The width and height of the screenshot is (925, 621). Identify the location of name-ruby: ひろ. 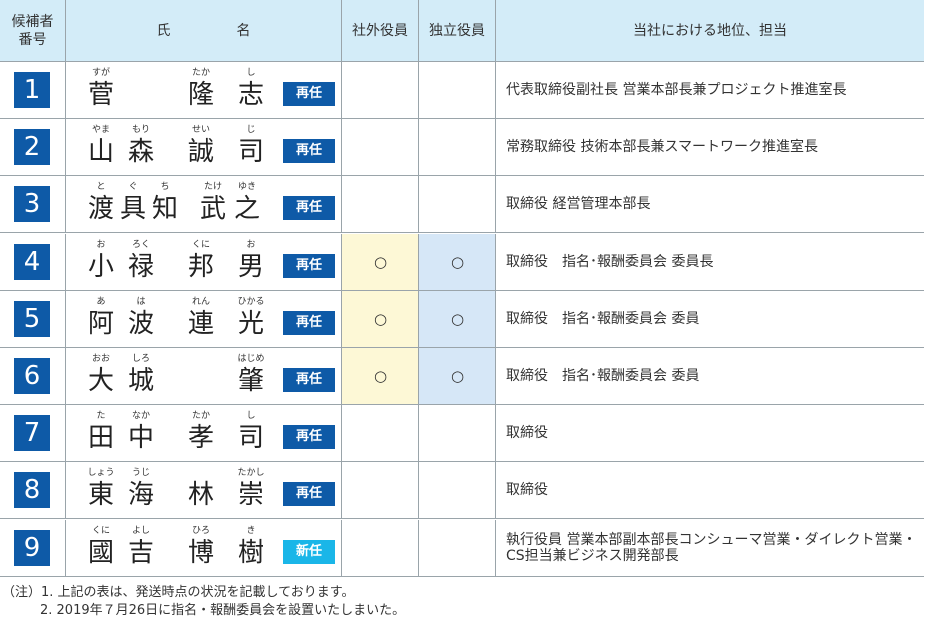
(200, 530).